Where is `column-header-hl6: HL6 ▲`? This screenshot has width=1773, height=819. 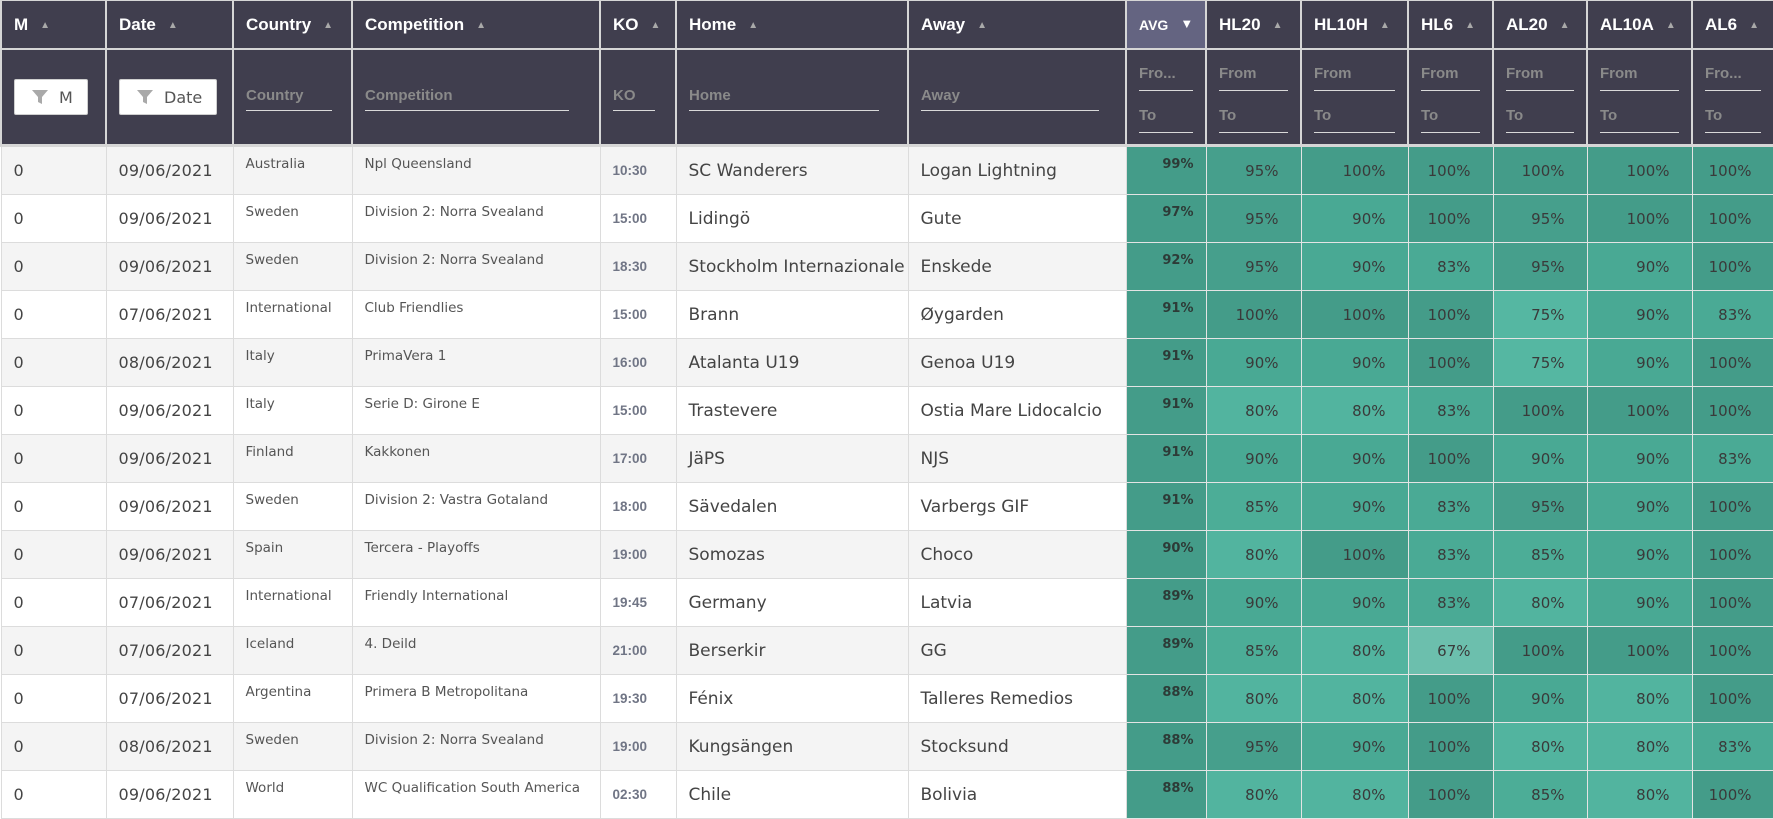 column-header-hl6: HL6 ▲ is located at coordinates (1450, 25).